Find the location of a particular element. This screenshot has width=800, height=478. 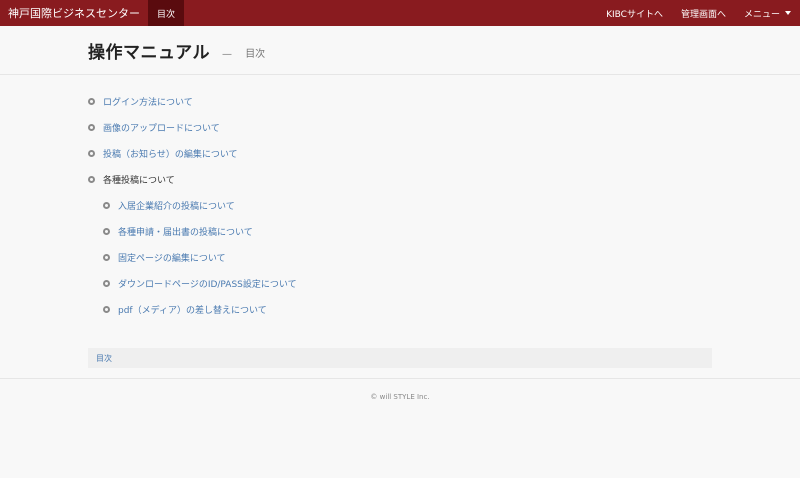

toc-subitem-pdf-replace: pdf（メディア）の差し替えについて is located at coordinates (200, 309).